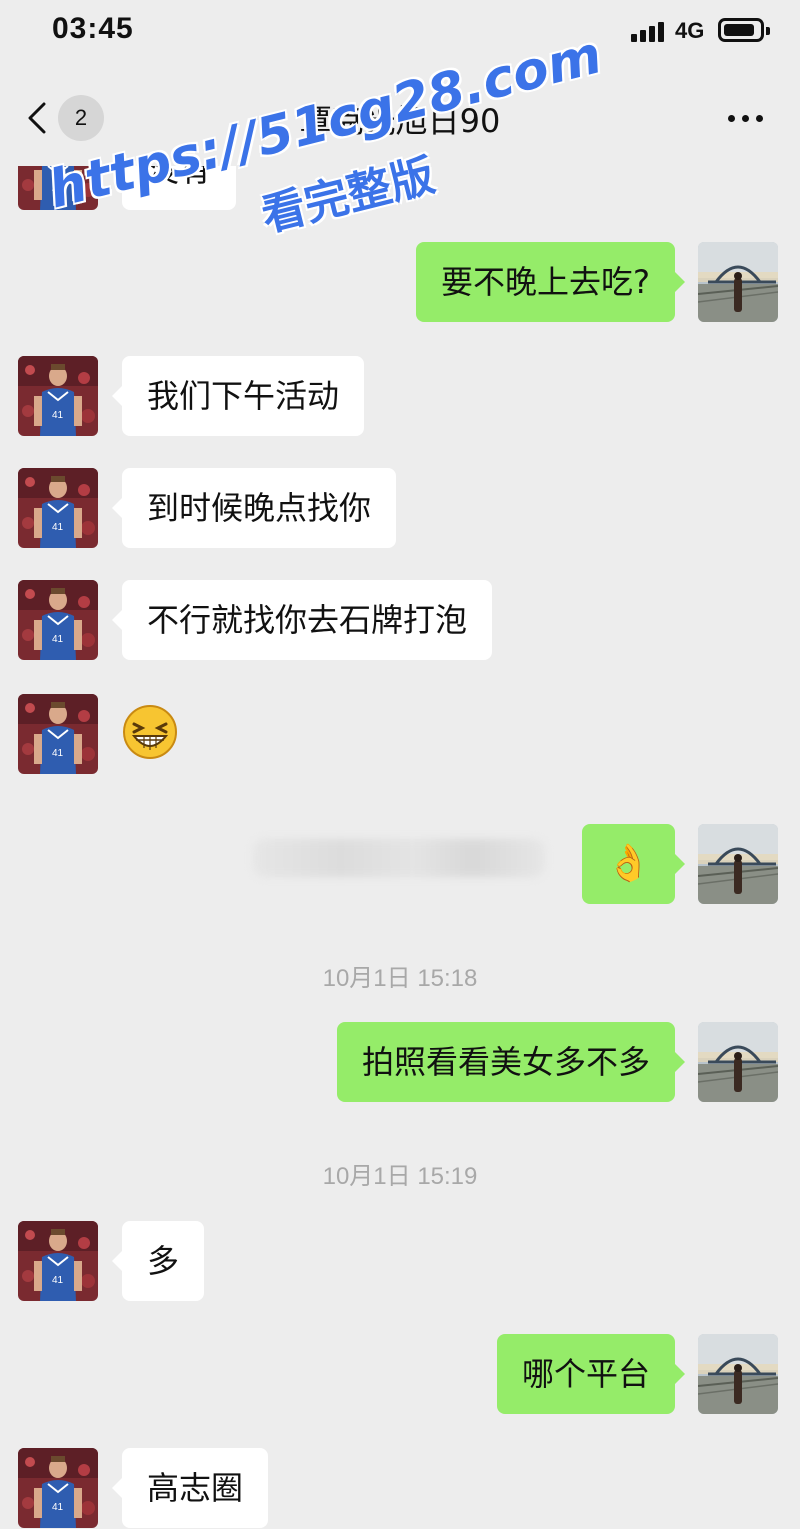 The width and height of the screenshot is (800, 1529). Describe the element at coordinates (744, 30) in the screenshot. I see `battery-icon` at that location.